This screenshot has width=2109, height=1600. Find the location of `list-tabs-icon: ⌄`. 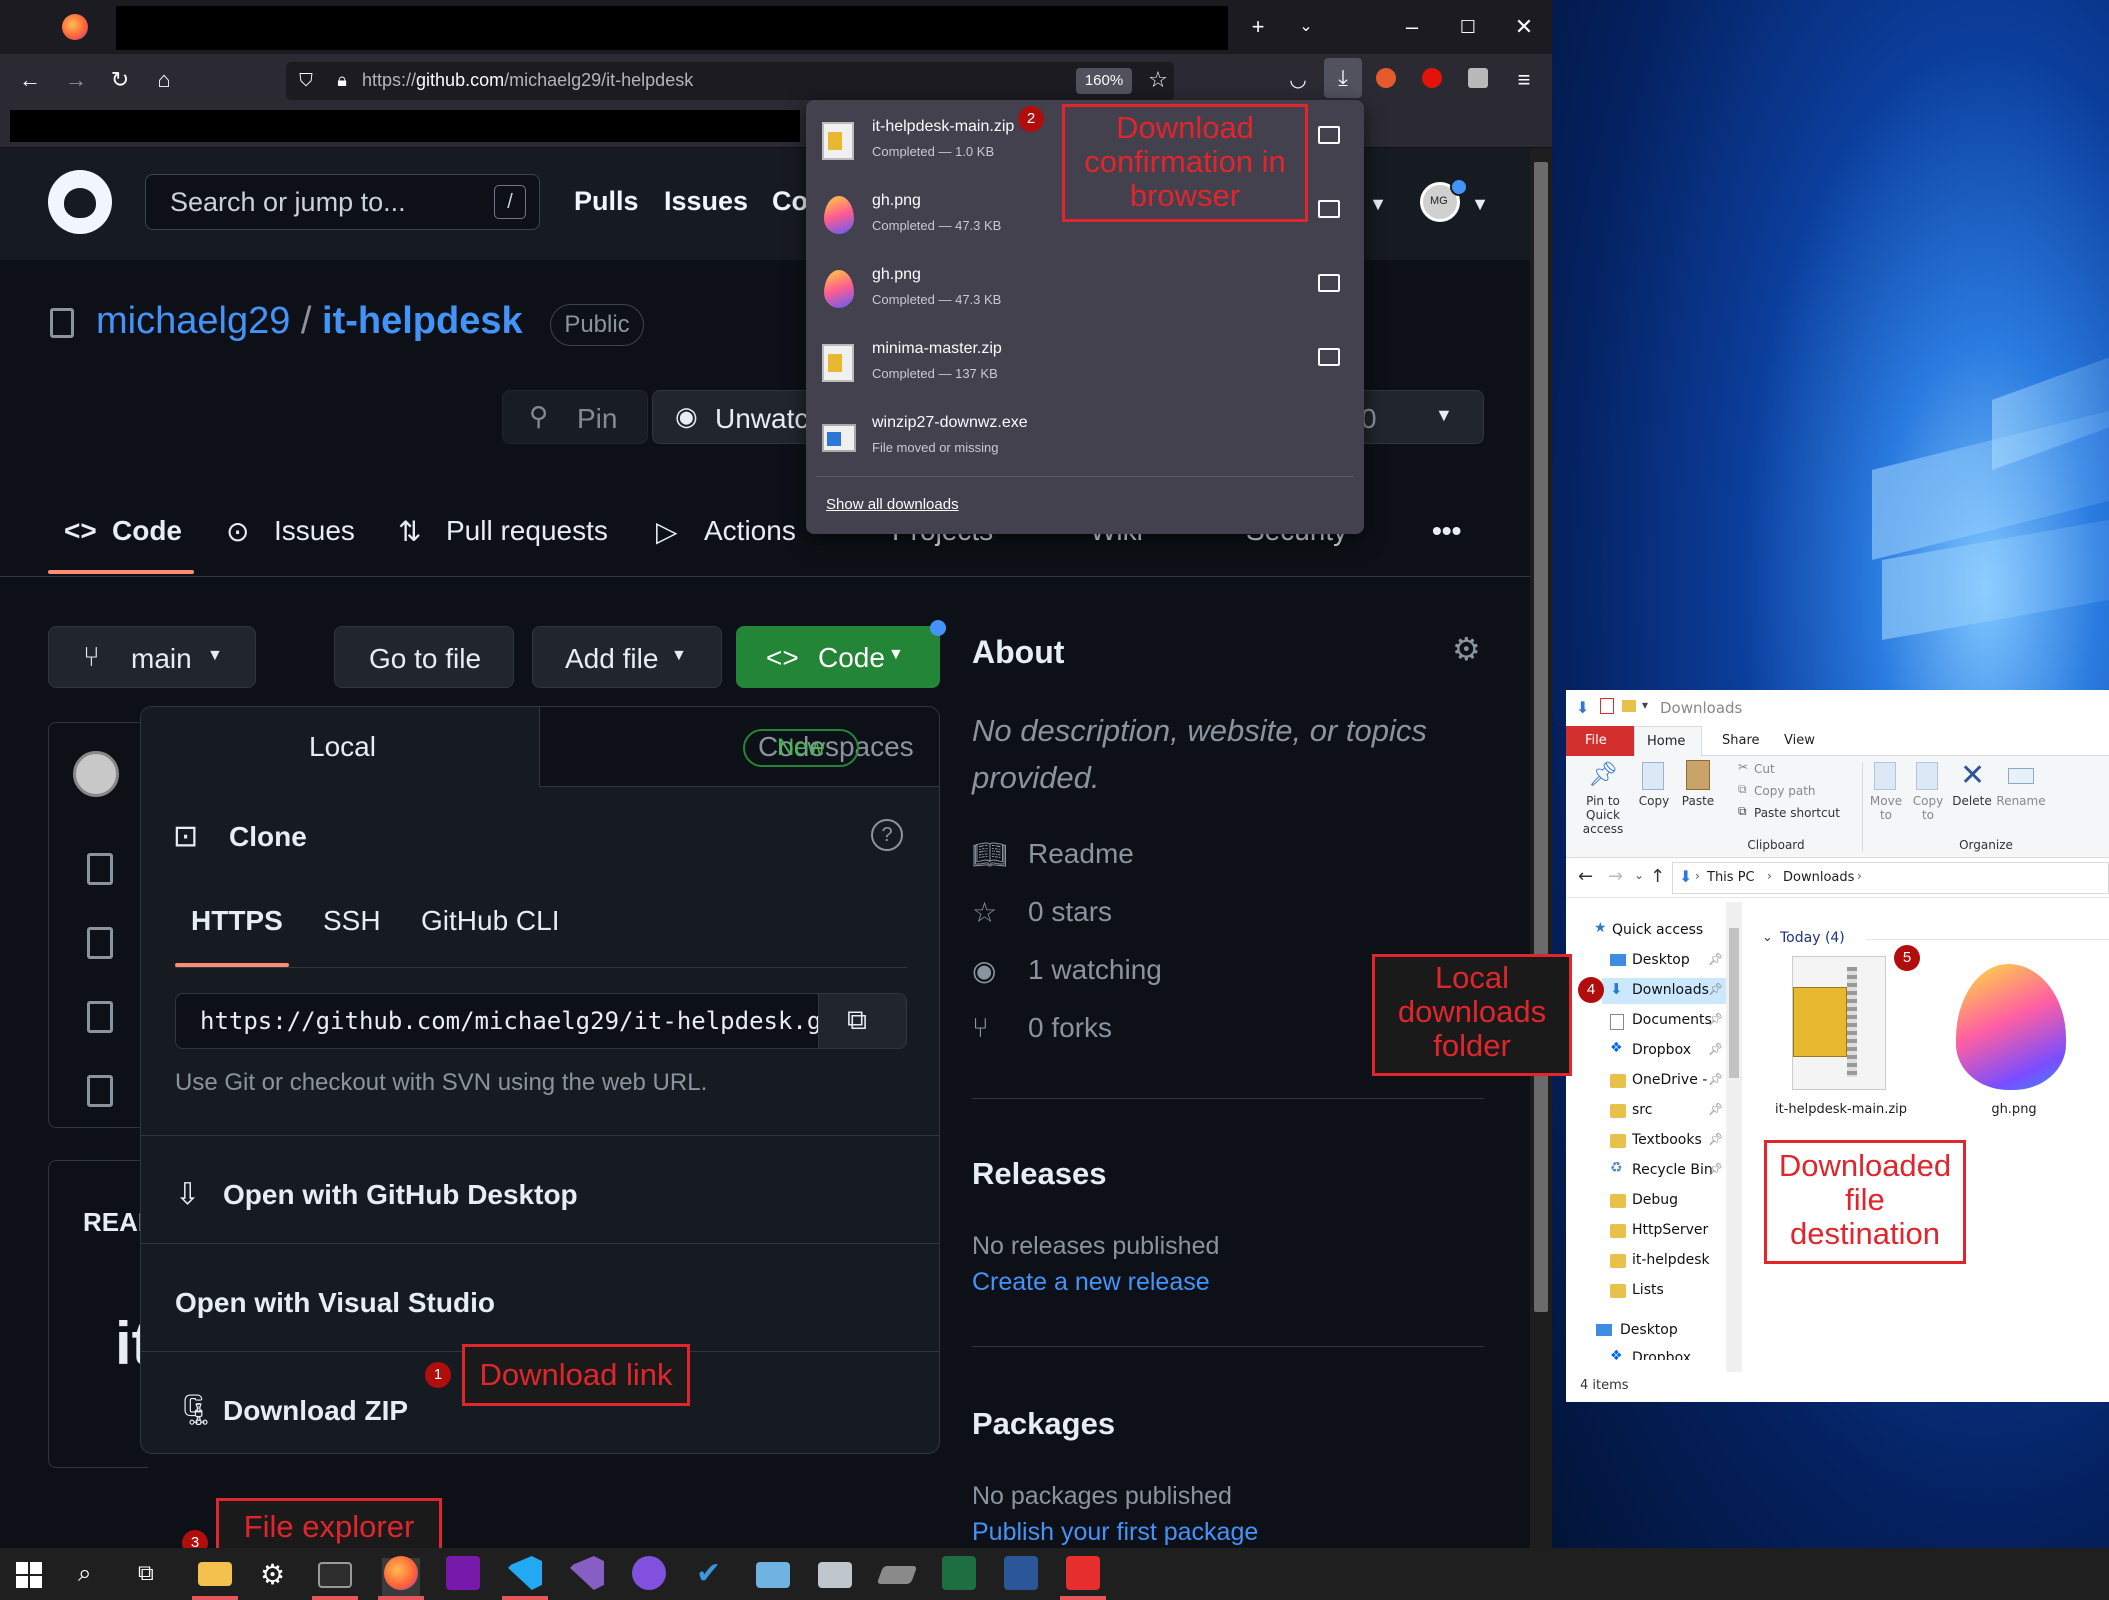

list-tabs-icon: ⌄ is located at coordinates (1306, 27).